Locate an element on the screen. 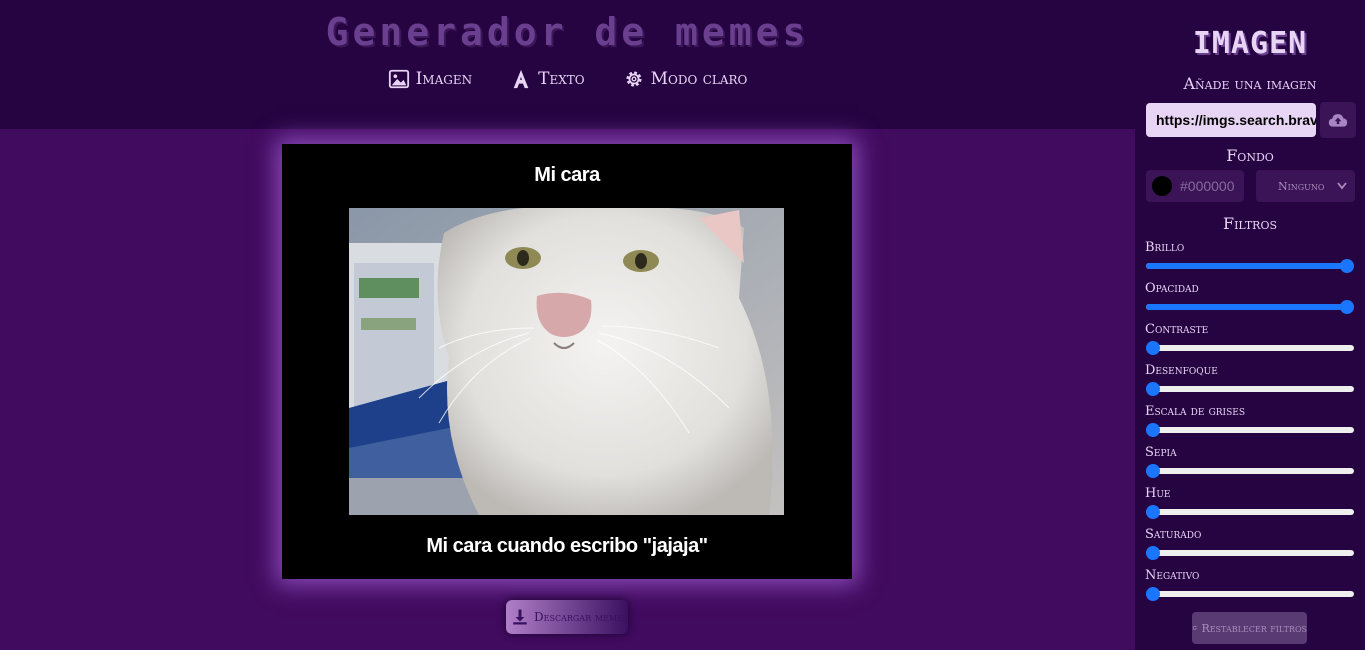 Image resolution: width=1365 pixels, height=650 pixels. download-label: Descargar meme is located at coordinates (578, 617).